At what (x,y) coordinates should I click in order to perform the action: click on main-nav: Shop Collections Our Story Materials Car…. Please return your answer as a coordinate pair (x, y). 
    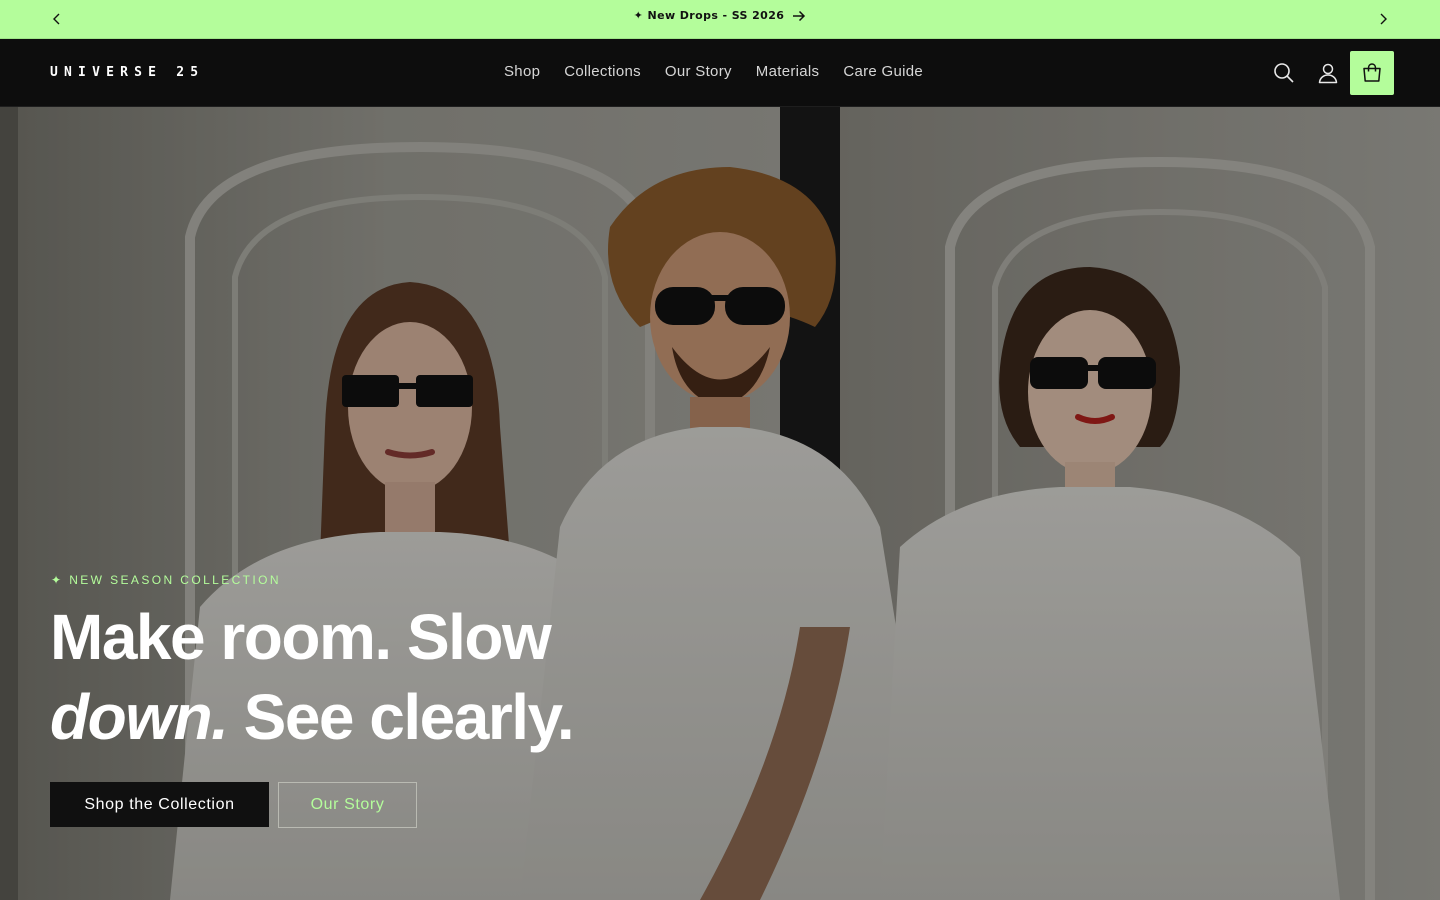
    Looking at the image, I should click on (725, 71).